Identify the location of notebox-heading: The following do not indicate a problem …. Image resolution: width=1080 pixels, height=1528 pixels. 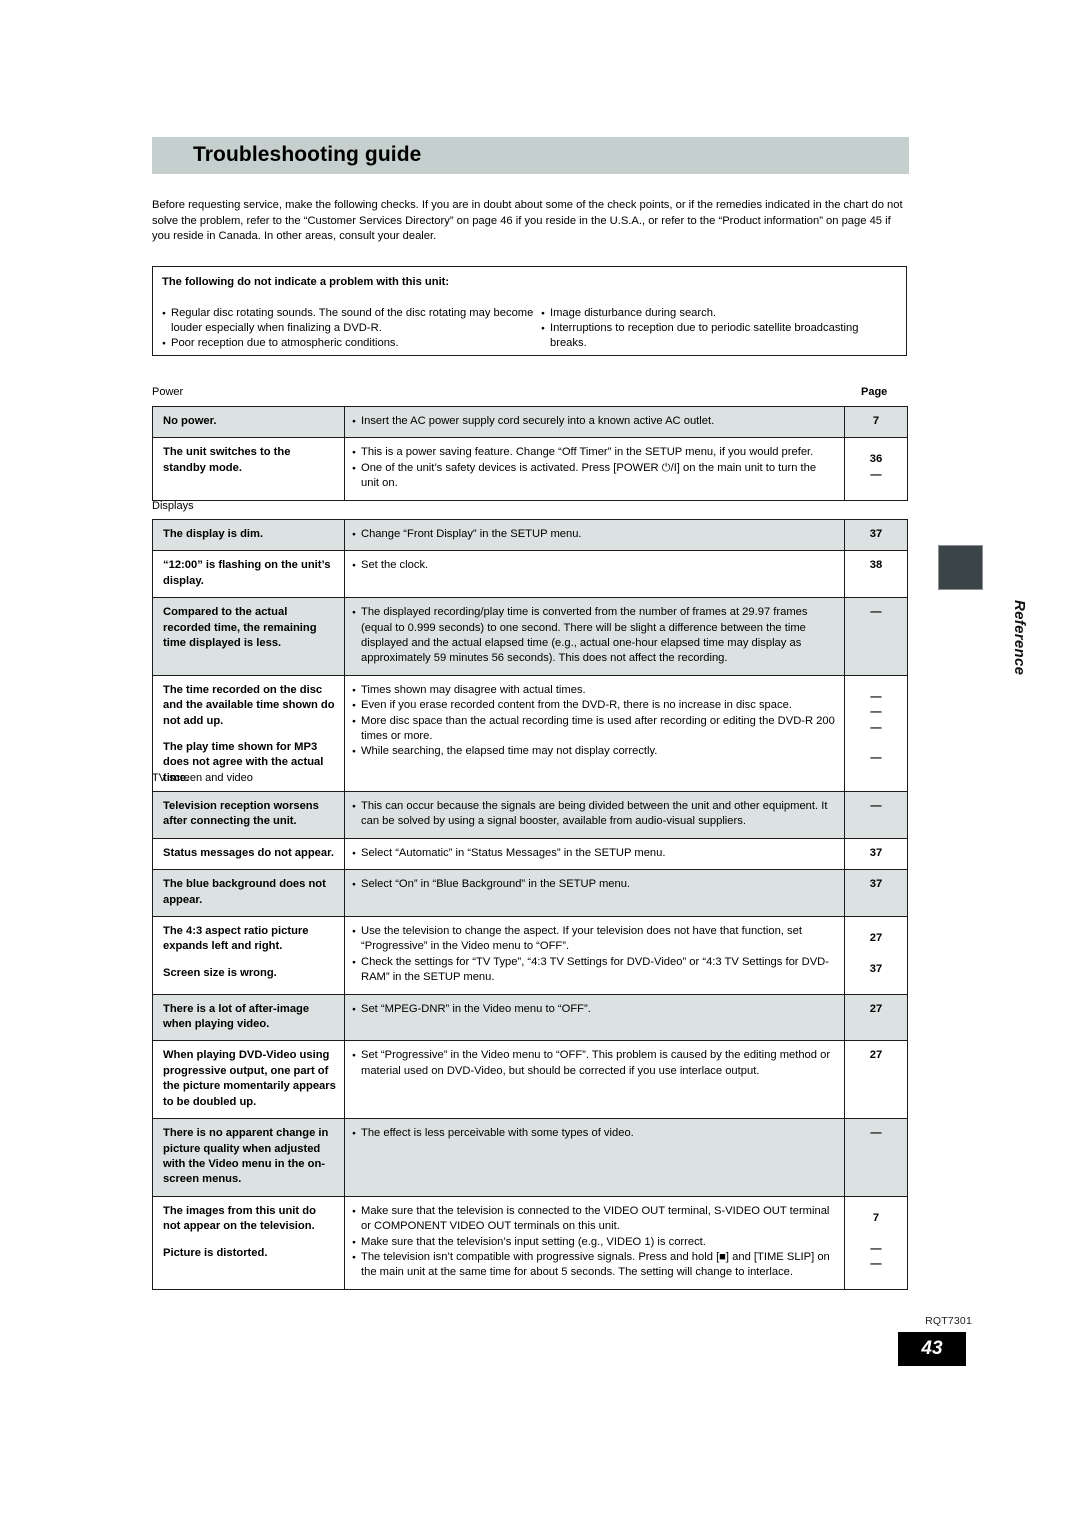
(306, 282).